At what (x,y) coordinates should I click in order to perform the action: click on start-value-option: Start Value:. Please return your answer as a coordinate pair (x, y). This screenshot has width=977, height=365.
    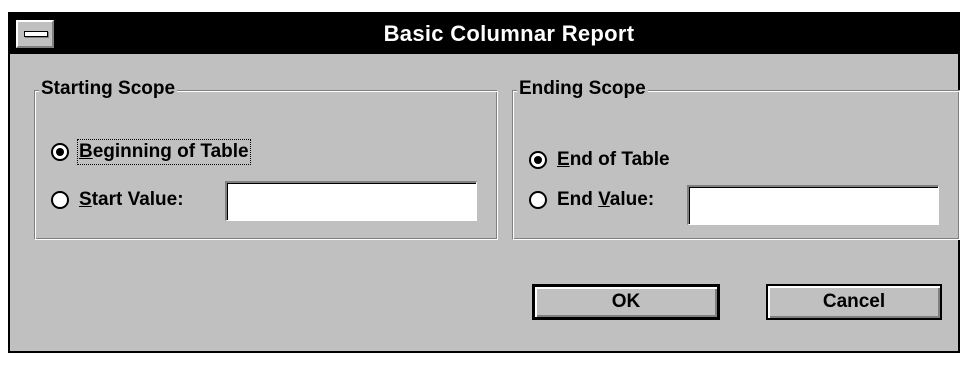
    Looking at the image, I should click on (117, 200).